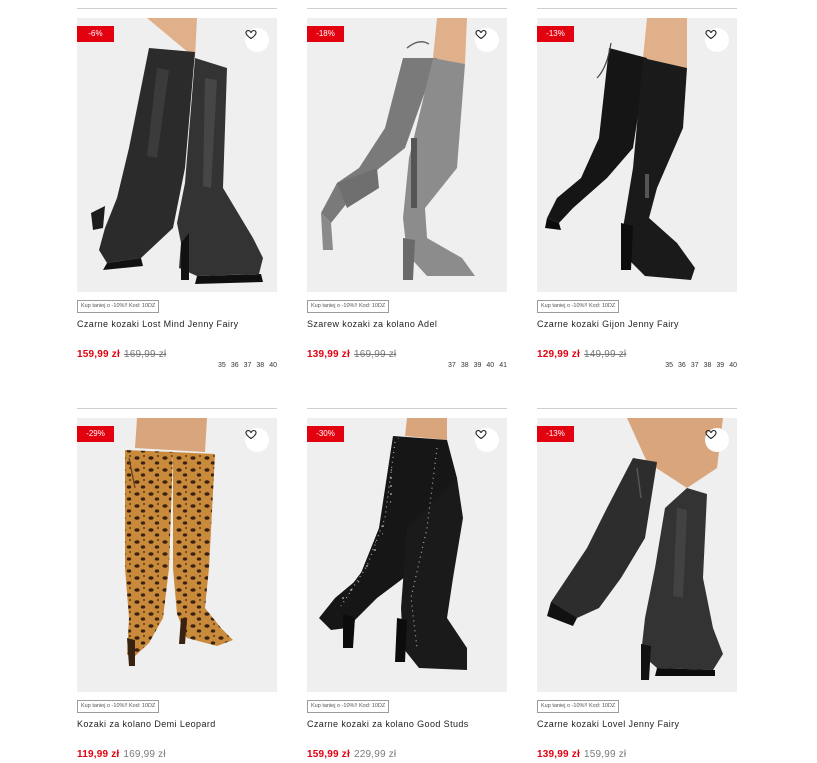 This screenshot has height=763, width=817. I want to click on sale-price: 119,99 zł, so click(98, 754).